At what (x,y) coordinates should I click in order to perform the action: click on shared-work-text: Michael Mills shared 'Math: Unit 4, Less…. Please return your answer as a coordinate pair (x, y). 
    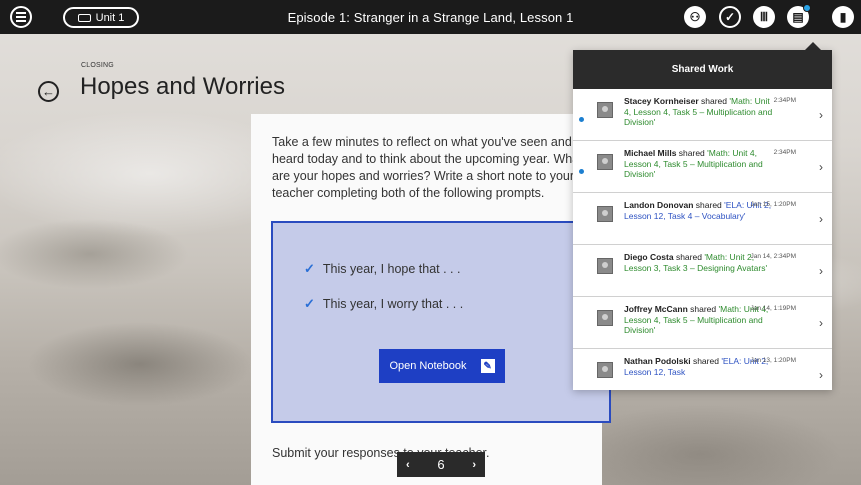
    Looking at the image, I should click on (693, 163).